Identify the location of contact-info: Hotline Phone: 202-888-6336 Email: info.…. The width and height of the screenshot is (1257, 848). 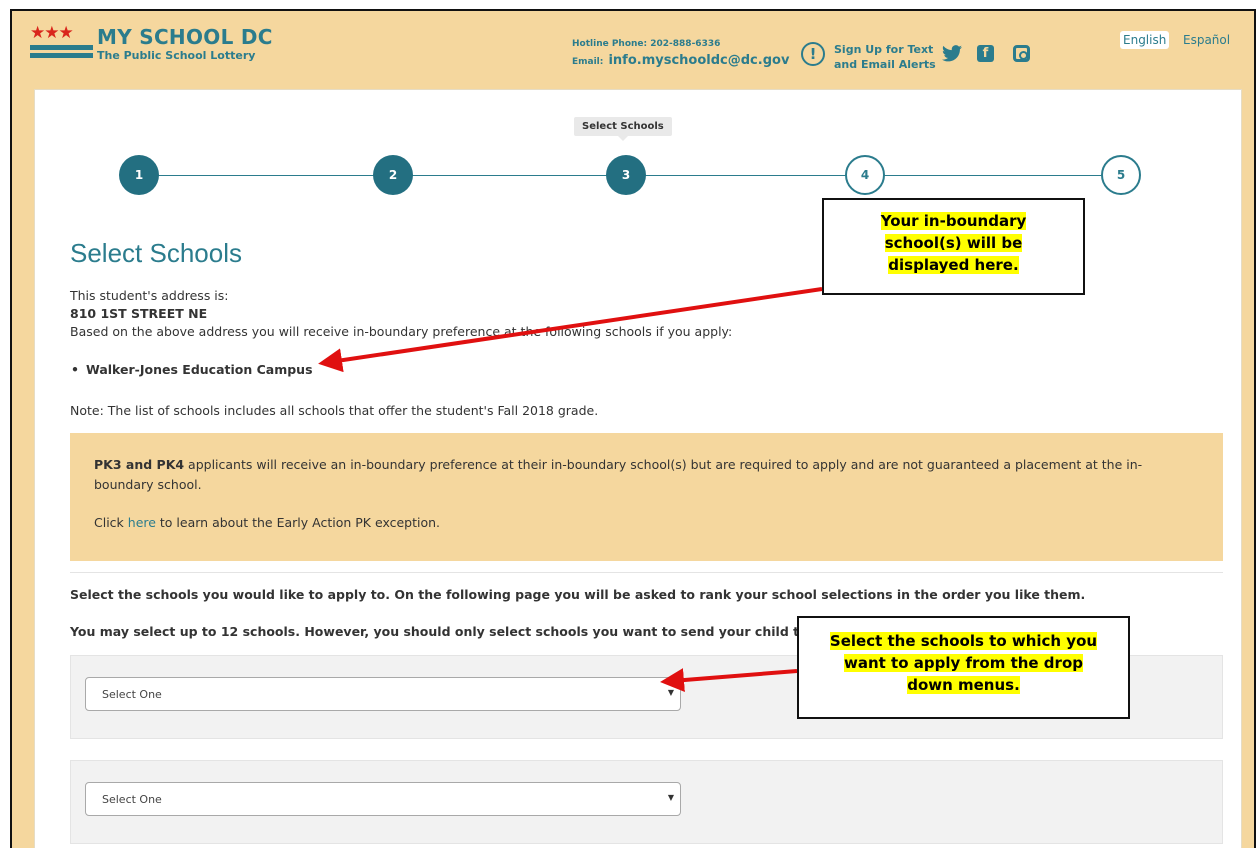
(680, 53).